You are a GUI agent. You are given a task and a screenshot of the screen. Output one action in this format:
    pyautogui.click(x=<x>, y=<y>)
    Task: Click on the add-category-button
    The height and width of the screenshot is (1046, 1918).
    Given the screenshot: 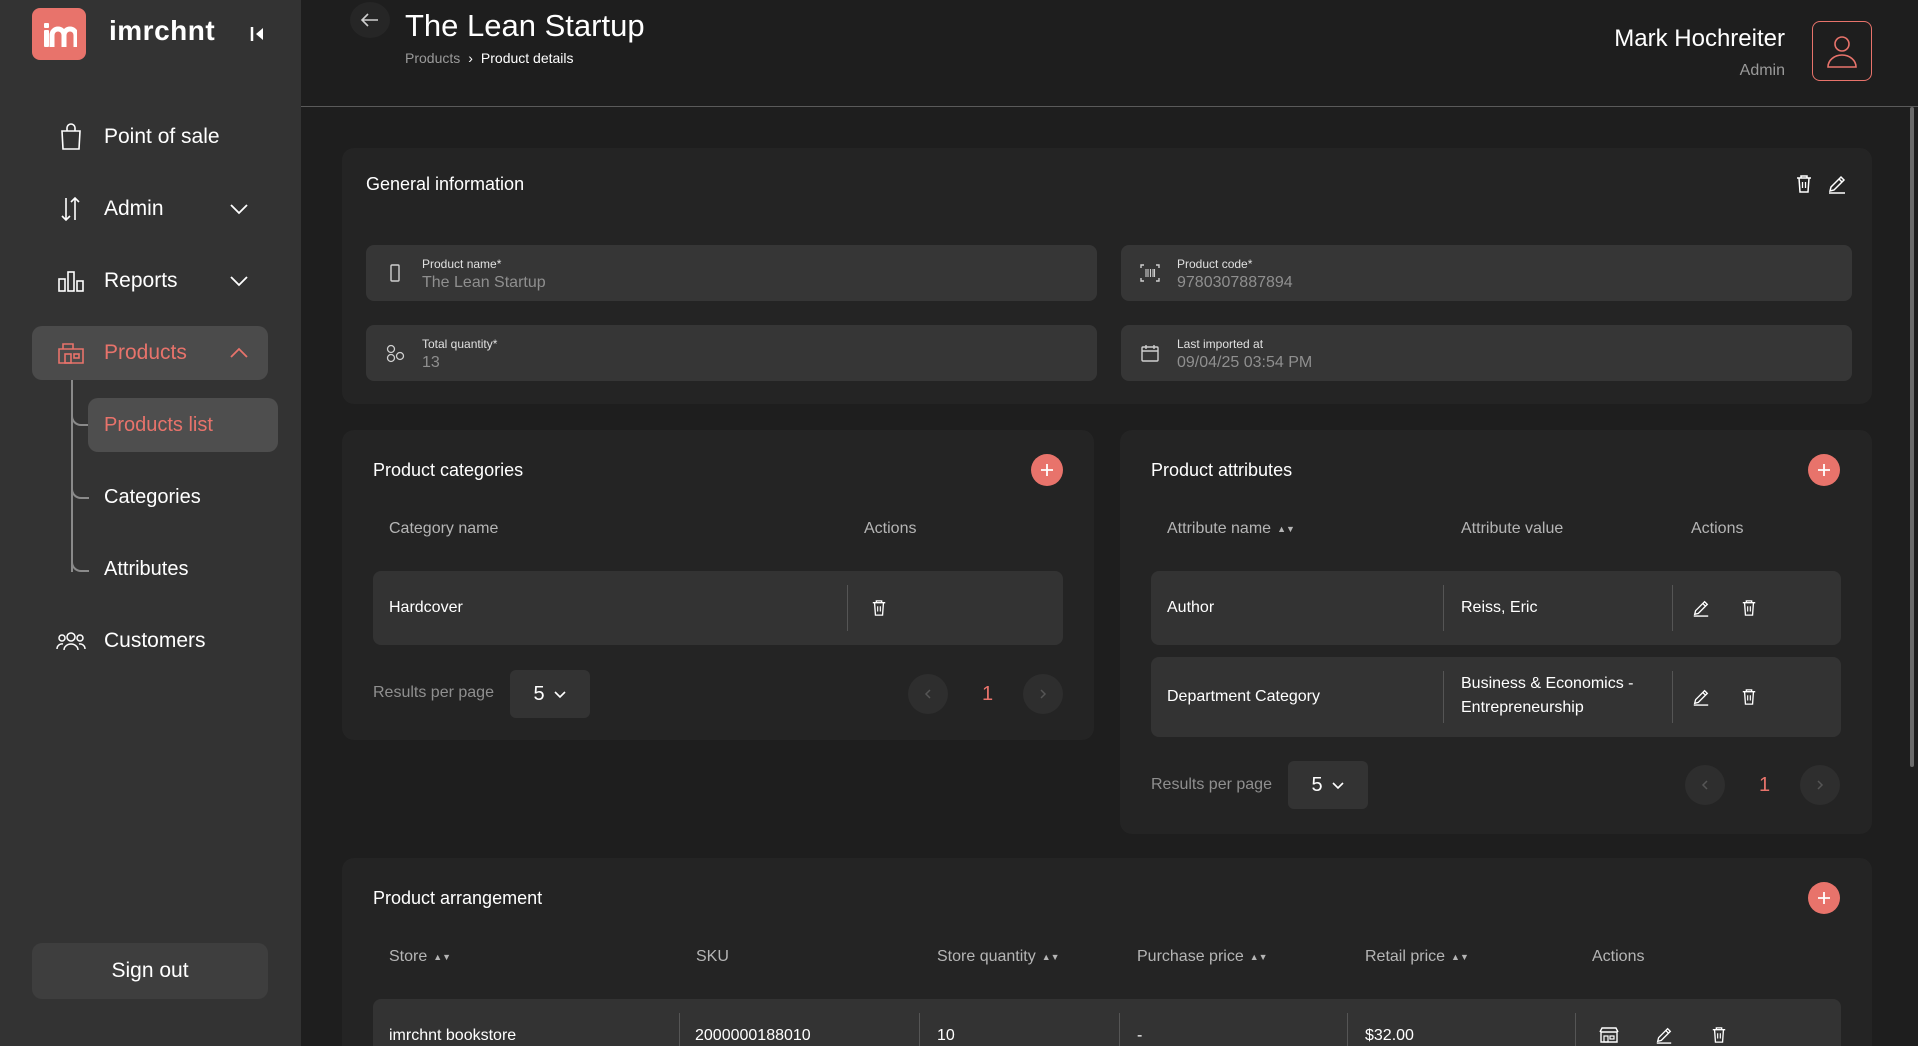 What is the action you would take?
    pyautogui.click(x=1047, y=470)
    